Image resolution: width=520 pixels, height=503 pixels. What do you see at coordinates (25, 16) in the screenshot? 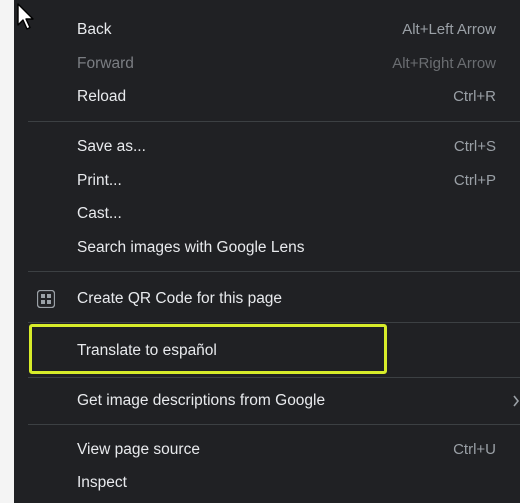
I see `mouse-cursor-icon` at bounding box center [25, 16].